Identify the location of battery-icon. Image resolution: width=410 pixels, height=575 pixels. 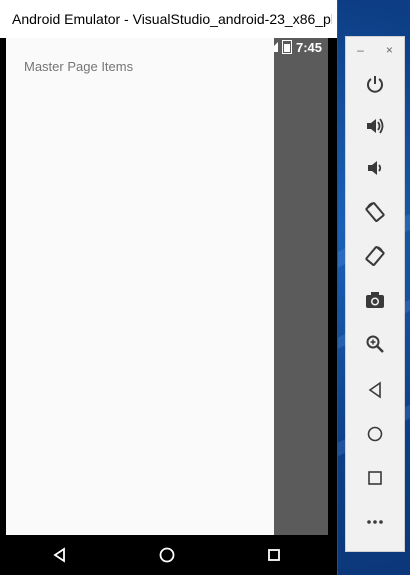
(286, 47).